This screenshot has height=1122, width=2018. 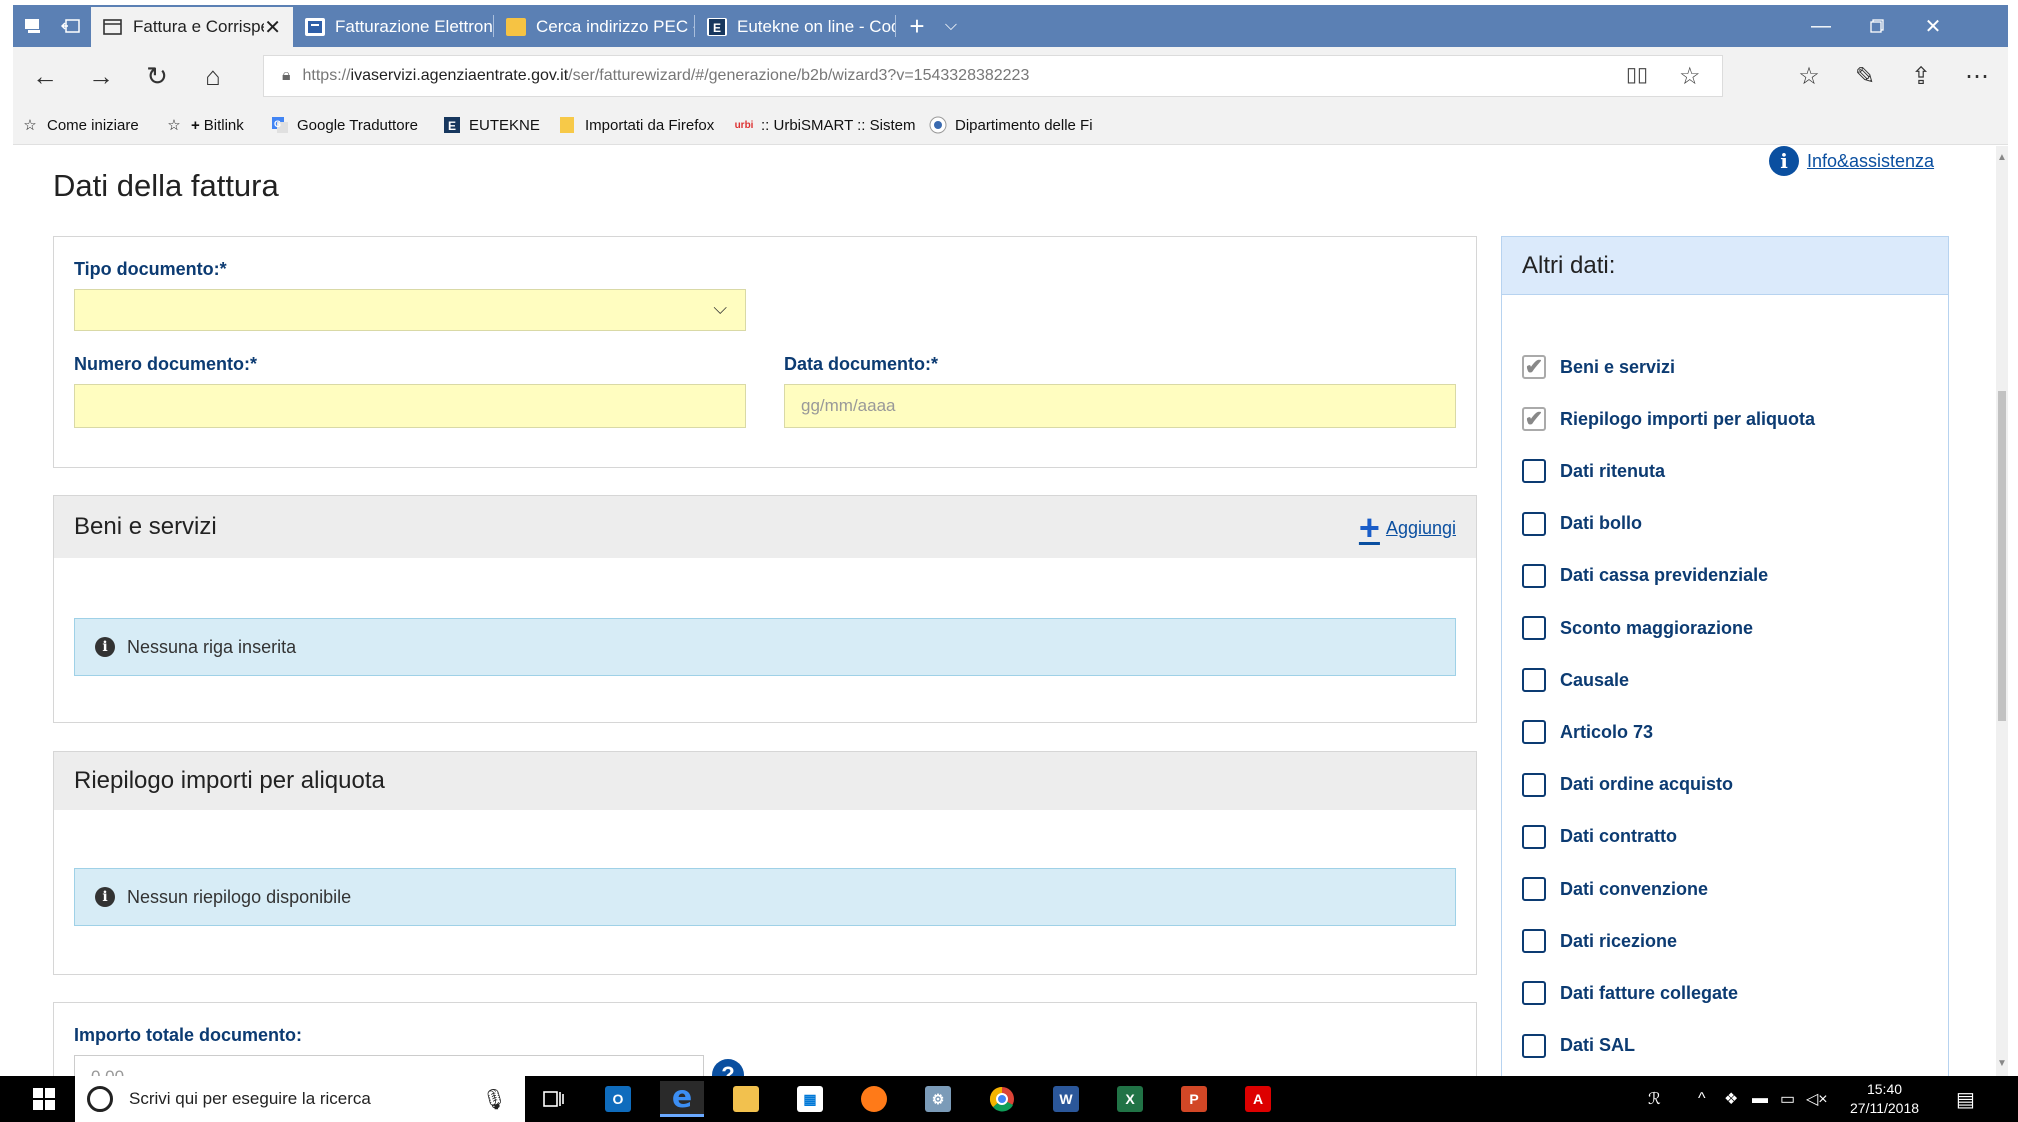 I want to click on altri-dati-option: Dati ricezione, so click(x=1599, y=941).